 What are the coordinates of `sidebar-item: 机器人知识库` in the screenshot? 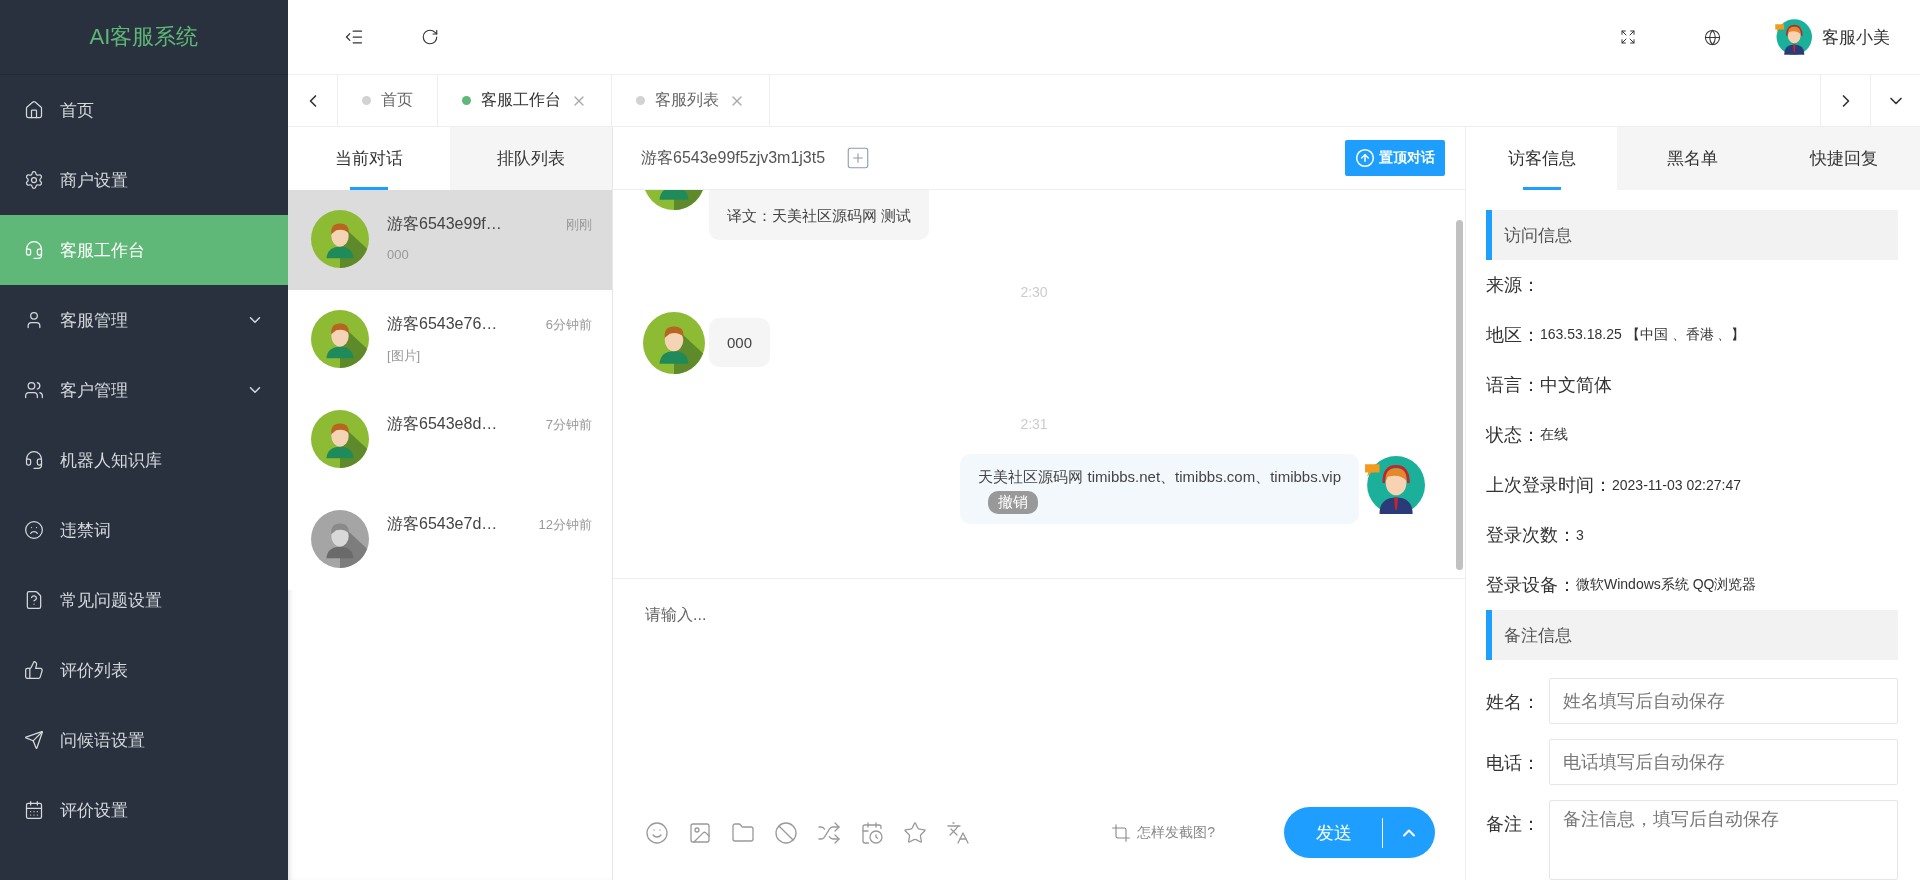 It's located at (144, 460).